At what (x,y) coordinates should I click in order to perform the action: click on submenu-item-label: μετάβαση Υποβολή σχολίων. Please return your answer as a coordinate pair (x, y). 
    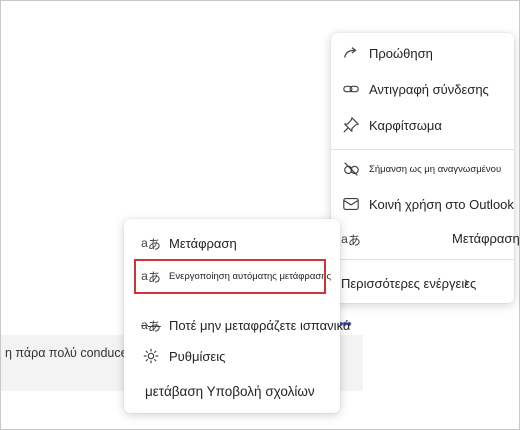
    Looking at the image, I should click on (230, 391).